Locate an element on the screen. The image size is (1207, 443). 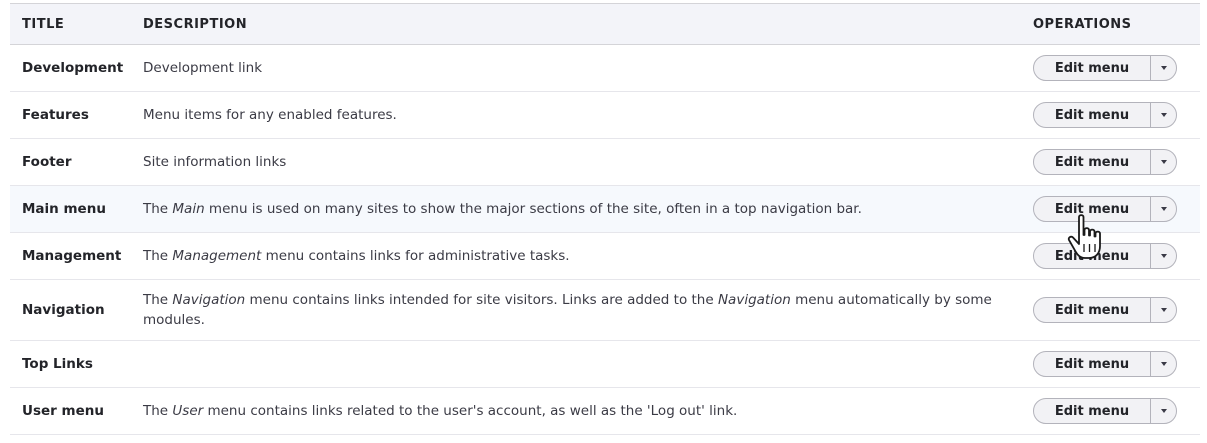
table-row: Development Development link Edit menu is located at coordinates (605, 68).